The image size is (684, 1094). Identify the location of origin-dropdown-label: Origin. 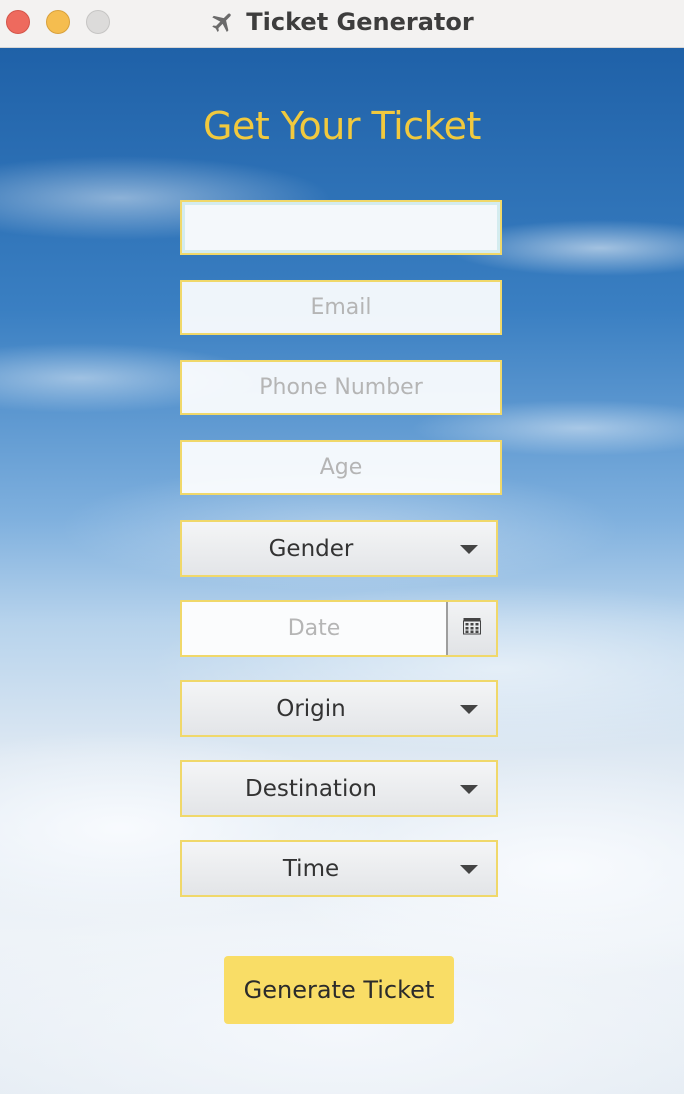
(311, 708).